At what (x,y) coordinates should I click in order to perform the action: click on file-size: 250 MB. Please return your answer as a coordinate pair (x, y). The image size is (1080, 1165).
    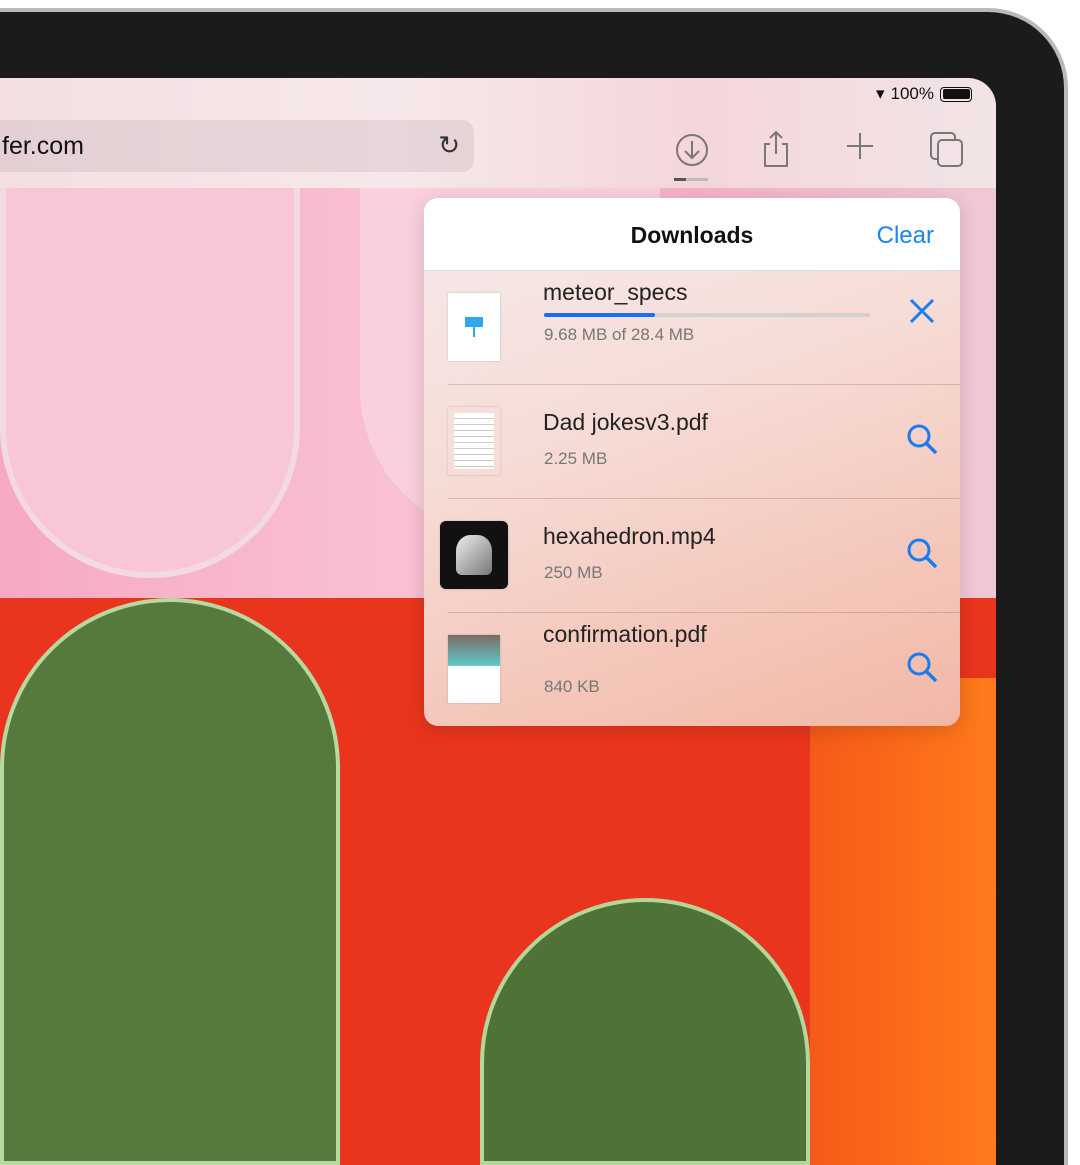
    Looking at the image, I should click on (573, 572).